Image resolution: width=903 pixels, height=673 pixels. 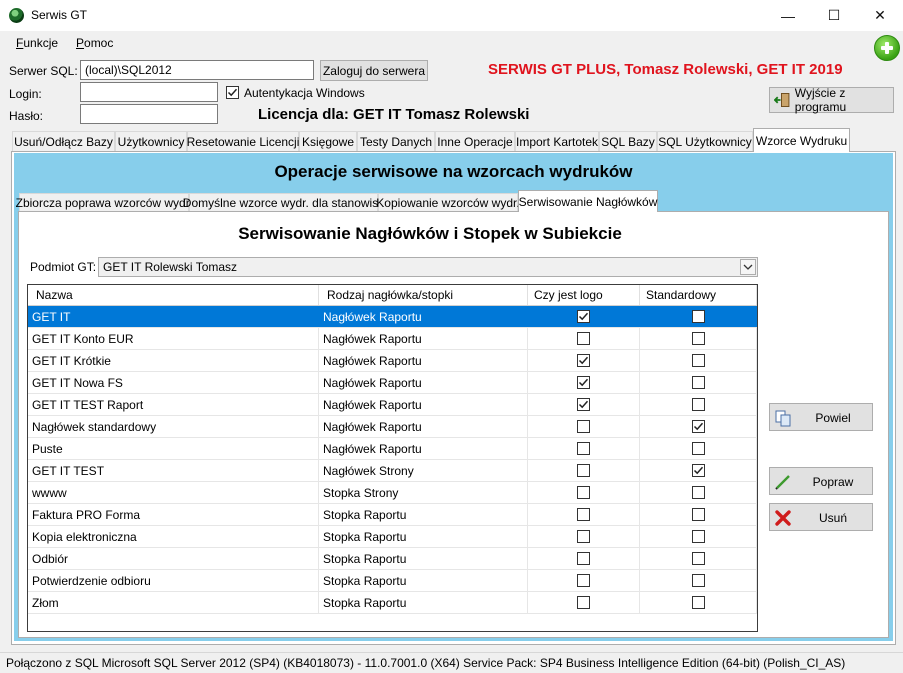 I want to click on table-row: Nagłówek standardowy Nagłówek Raportu, so click(x=392, y=427).